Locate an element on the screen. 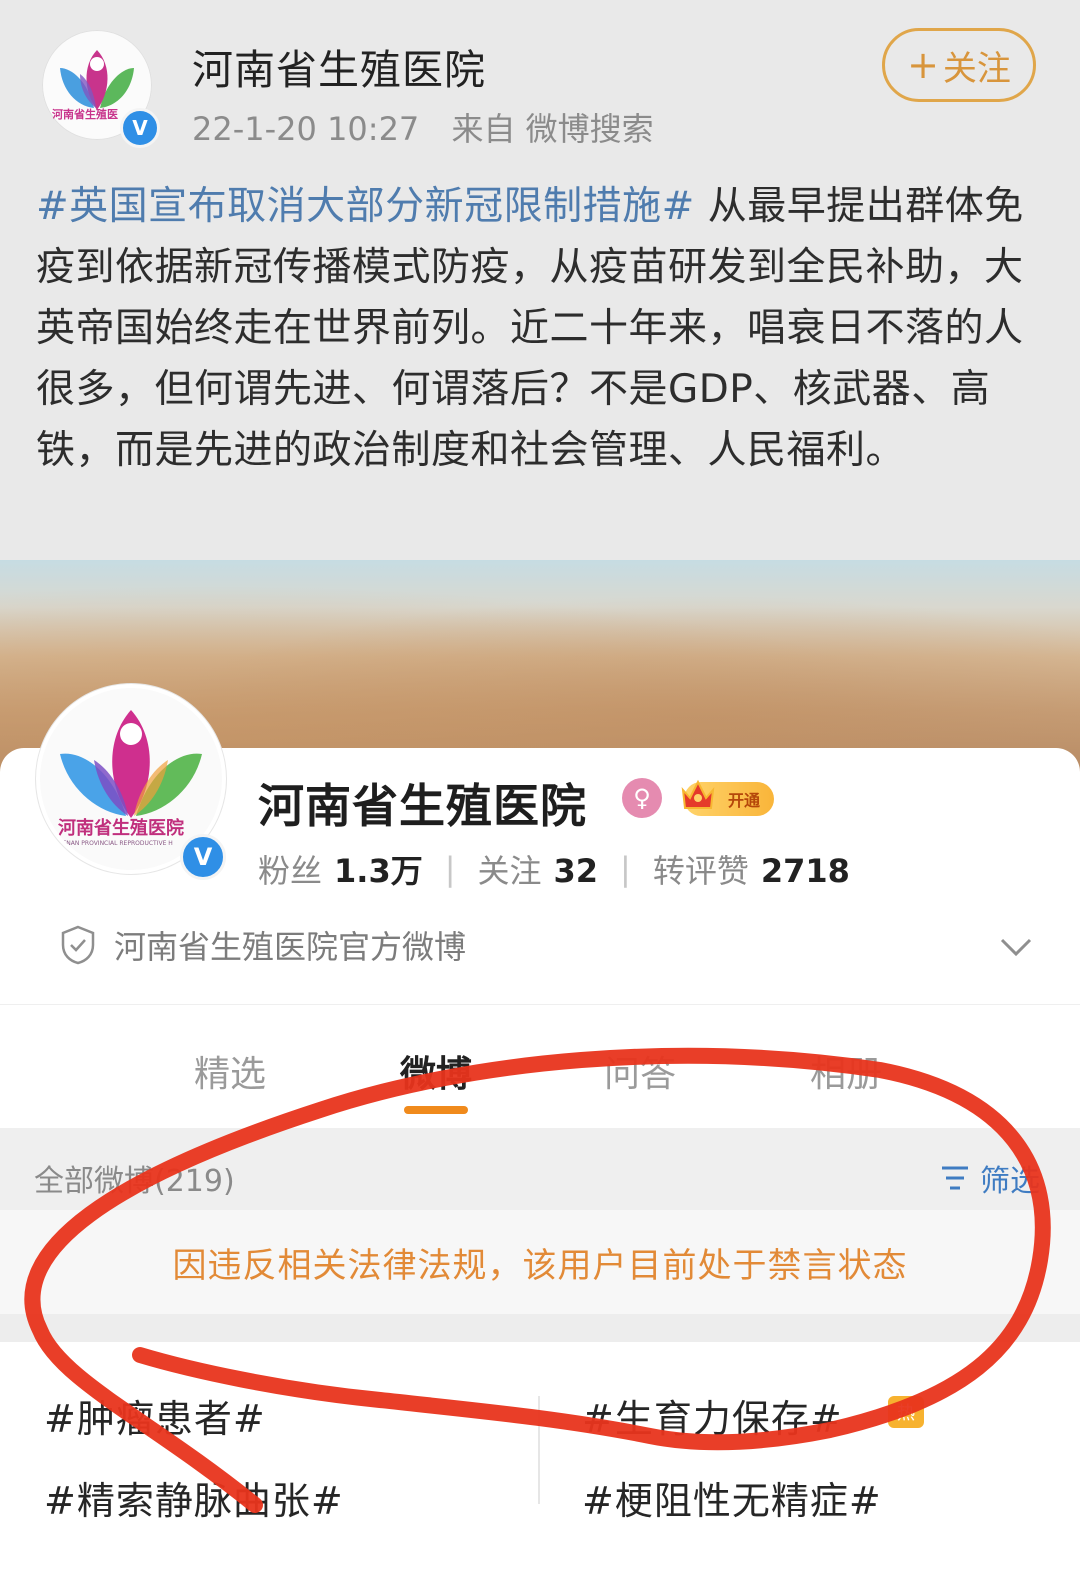 The width and height of the screenshot is (1080, 1576). follow-button: + 关注 is located at coordinates (959, 65).